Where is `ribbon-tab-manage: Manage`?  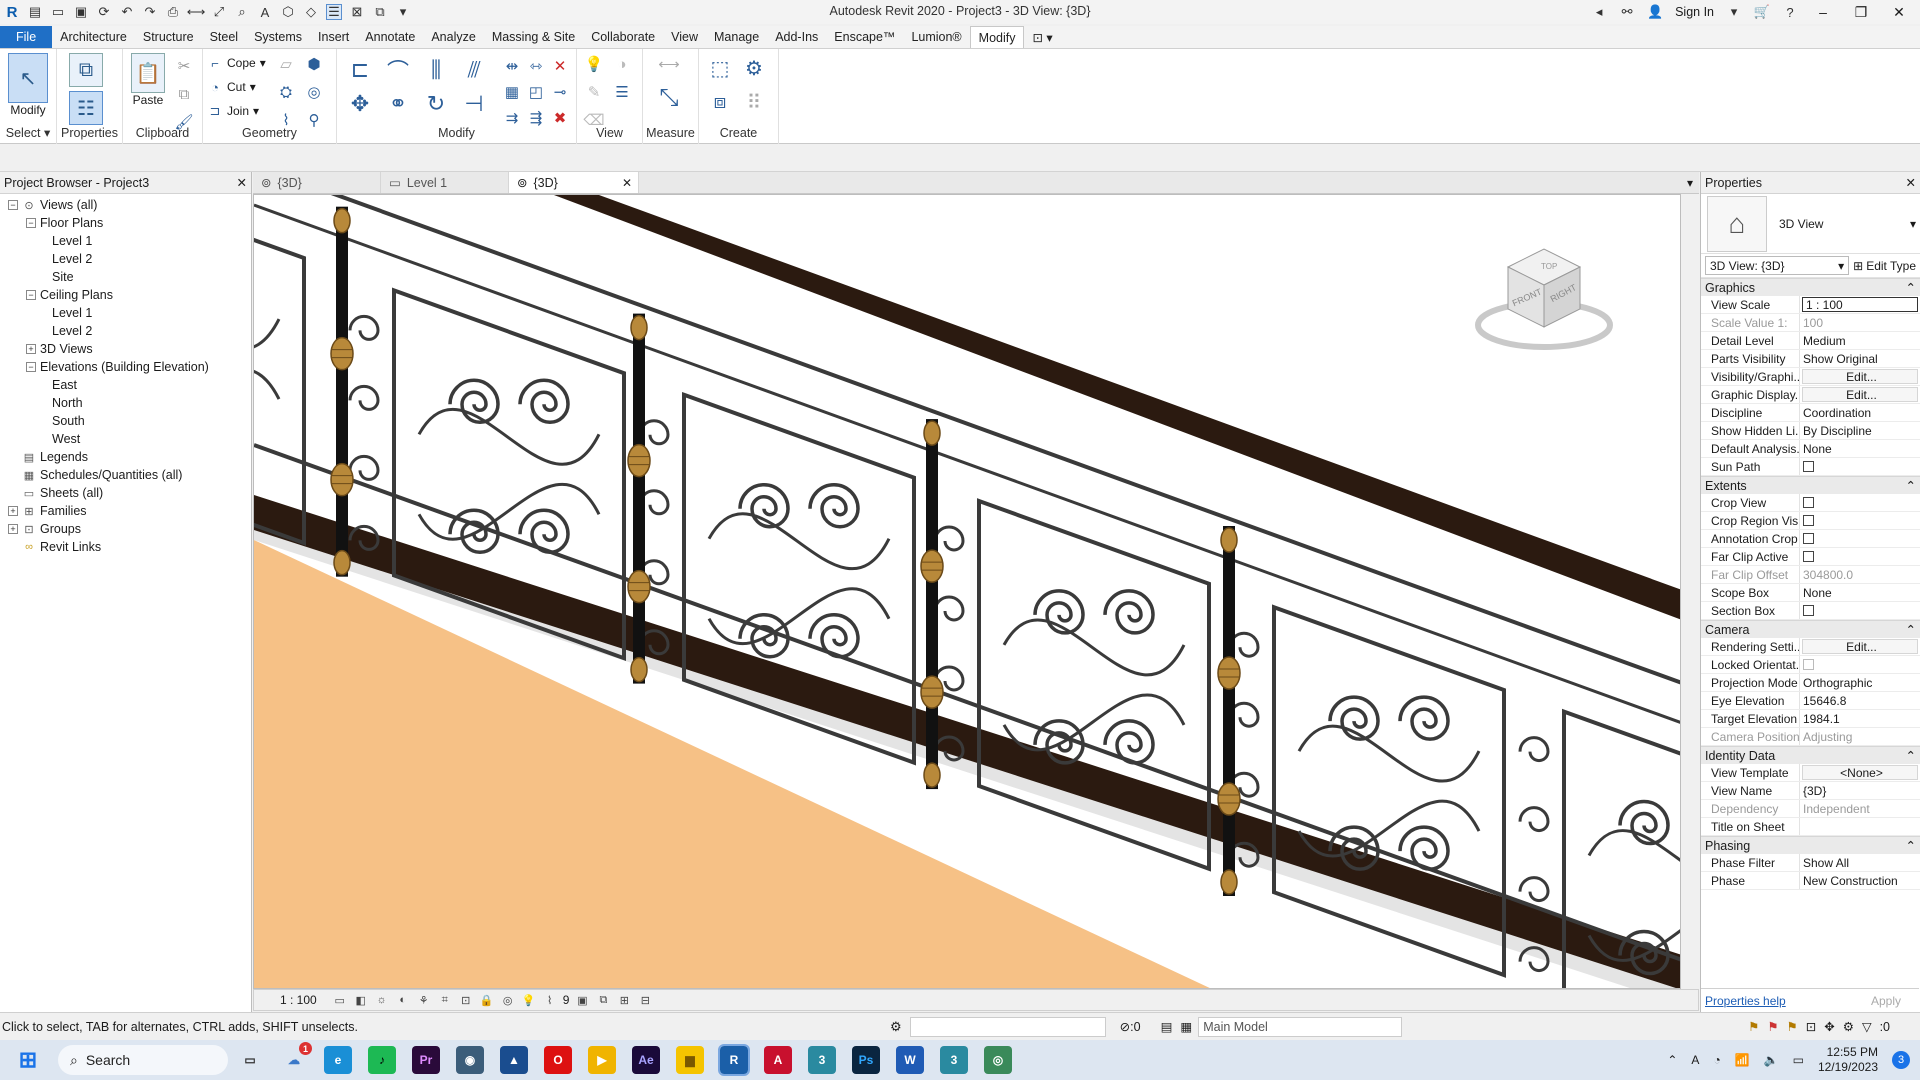
ribbon-tab-manage: Manage is located at coordinates (736, 37).